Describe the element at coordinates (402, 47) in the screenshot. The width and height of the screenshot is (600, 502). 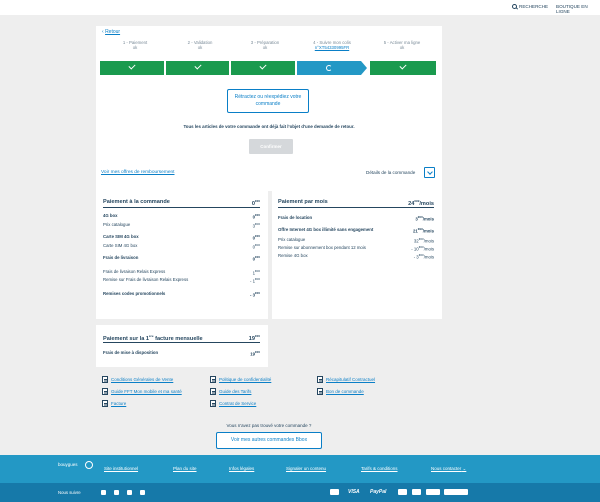
I see `step-5-status: ok` at that location.